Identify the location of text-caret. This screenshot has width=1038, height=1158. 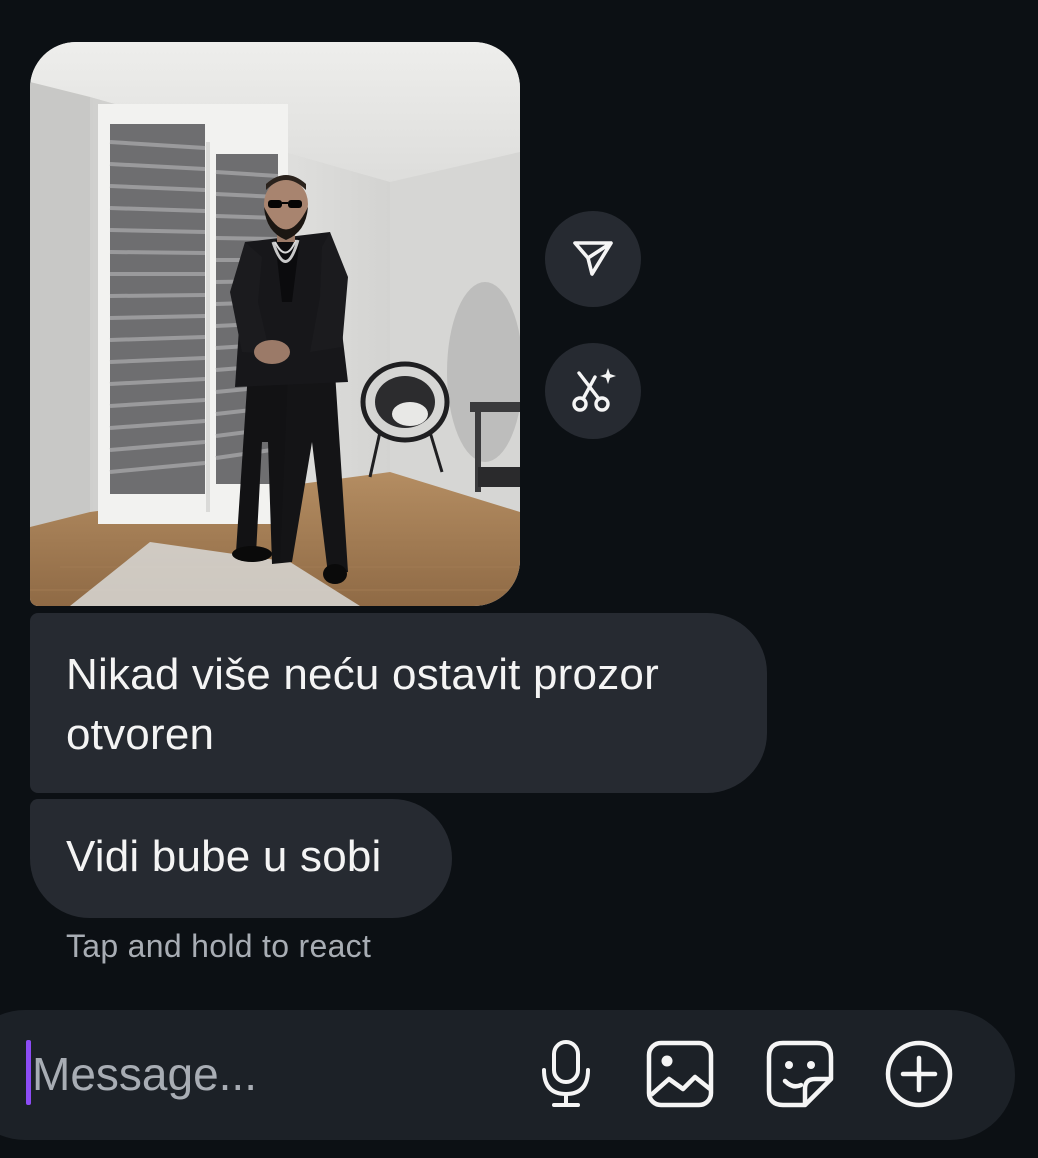
(28, 1072).